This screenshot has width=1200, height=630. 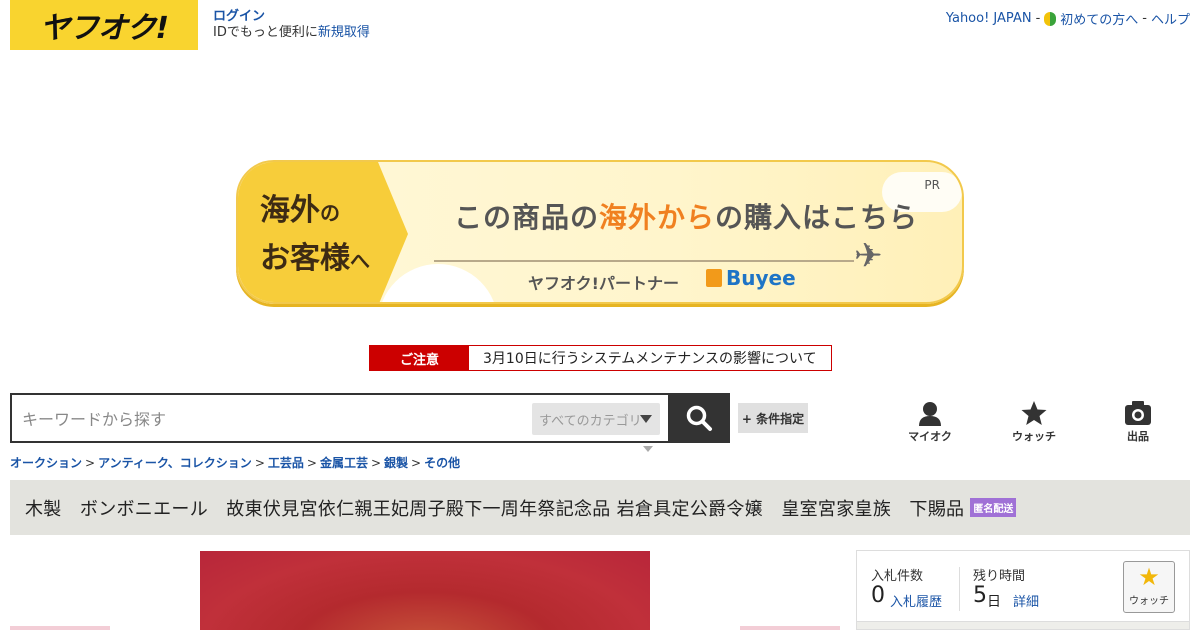 What do you see at coordinates (1050, 18) in the screenshot?
I see `beginner-mark-icon` at bounding box center [1050, 18].